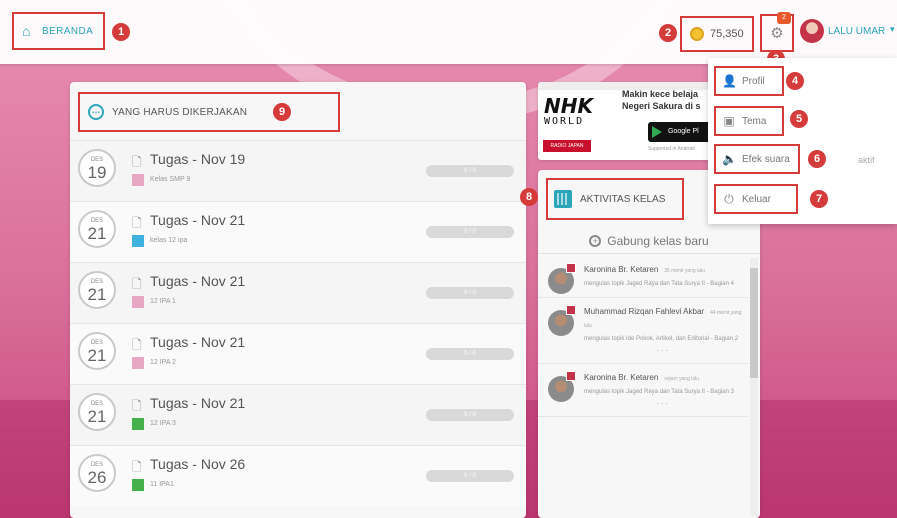  Describe the element at coordinates (799, 119) in the screenshot. I see `marker-5: 5` at that location.